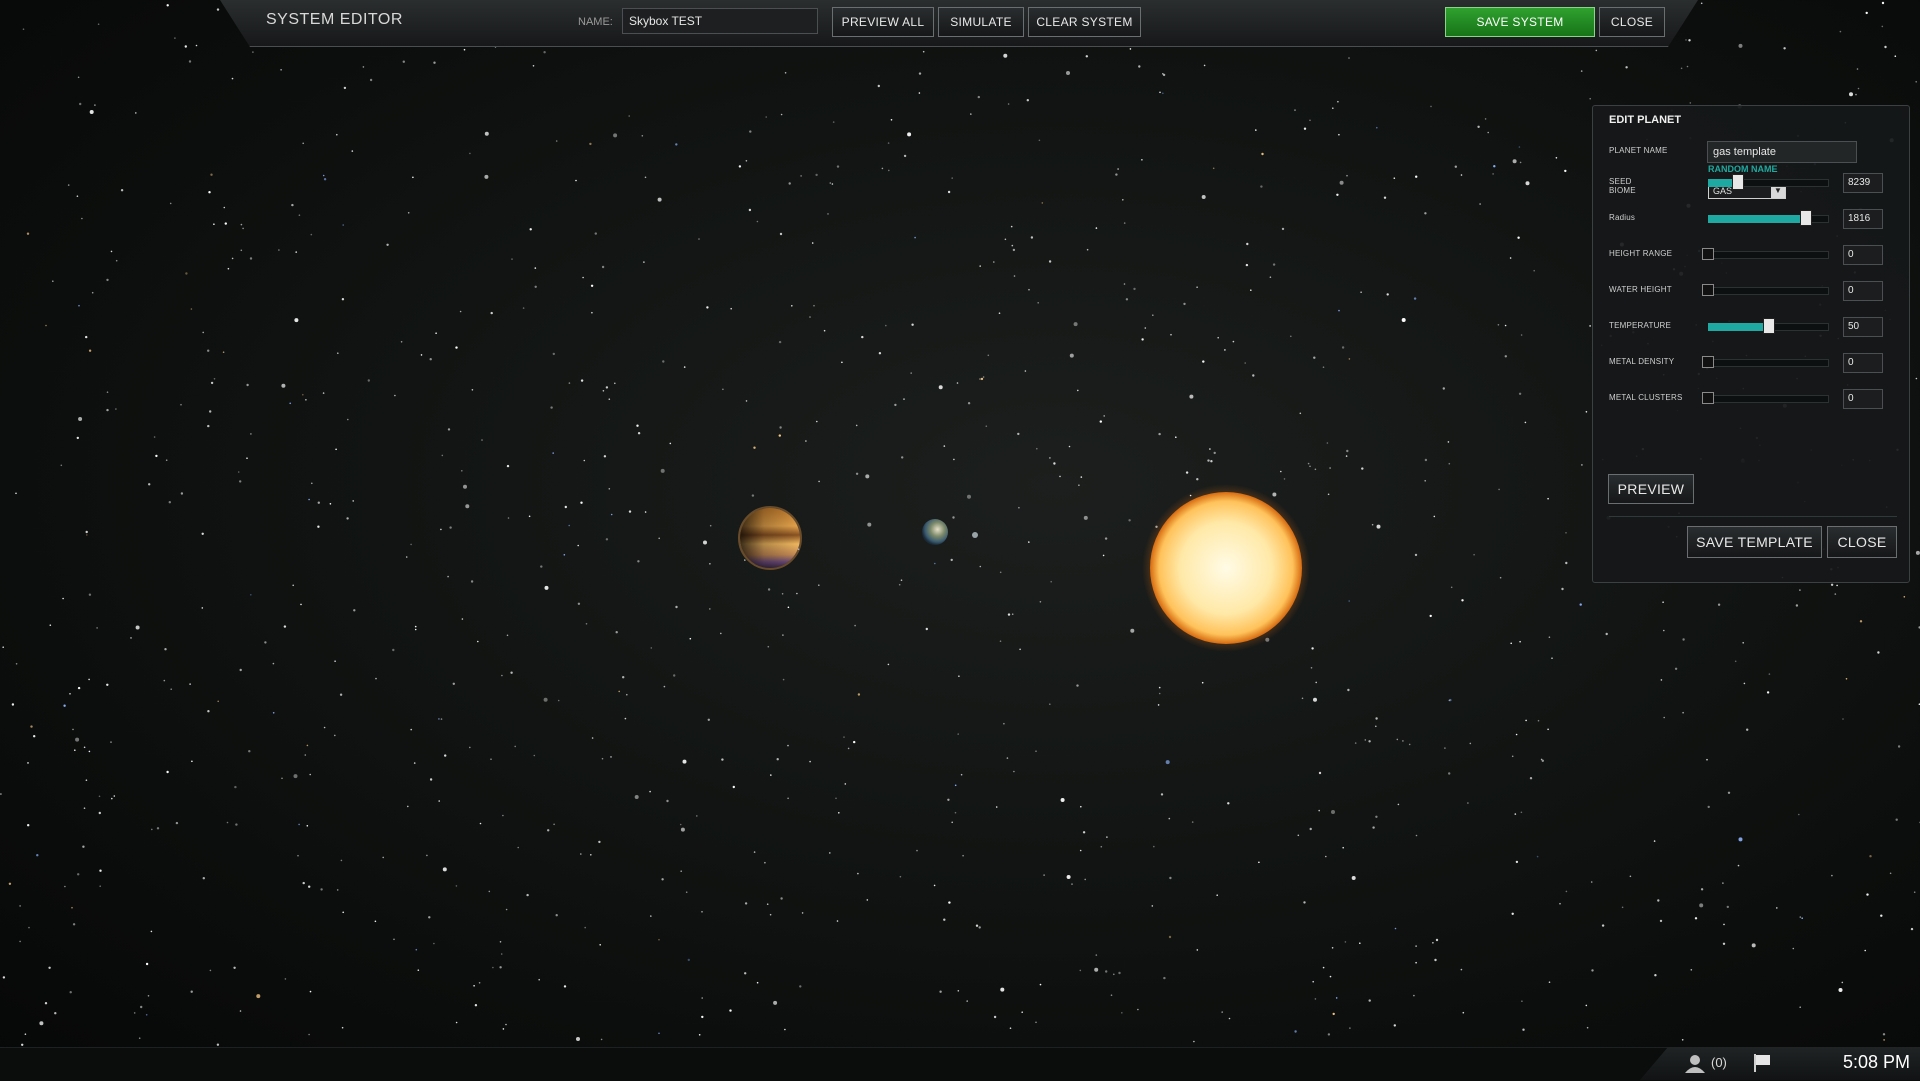 Image resolution: width=1920 pixels, height=1081 pixels. Describe the element at coordinates (981, 22) in the screenshot. I see `simulate-button: SIMULATE` at that location.